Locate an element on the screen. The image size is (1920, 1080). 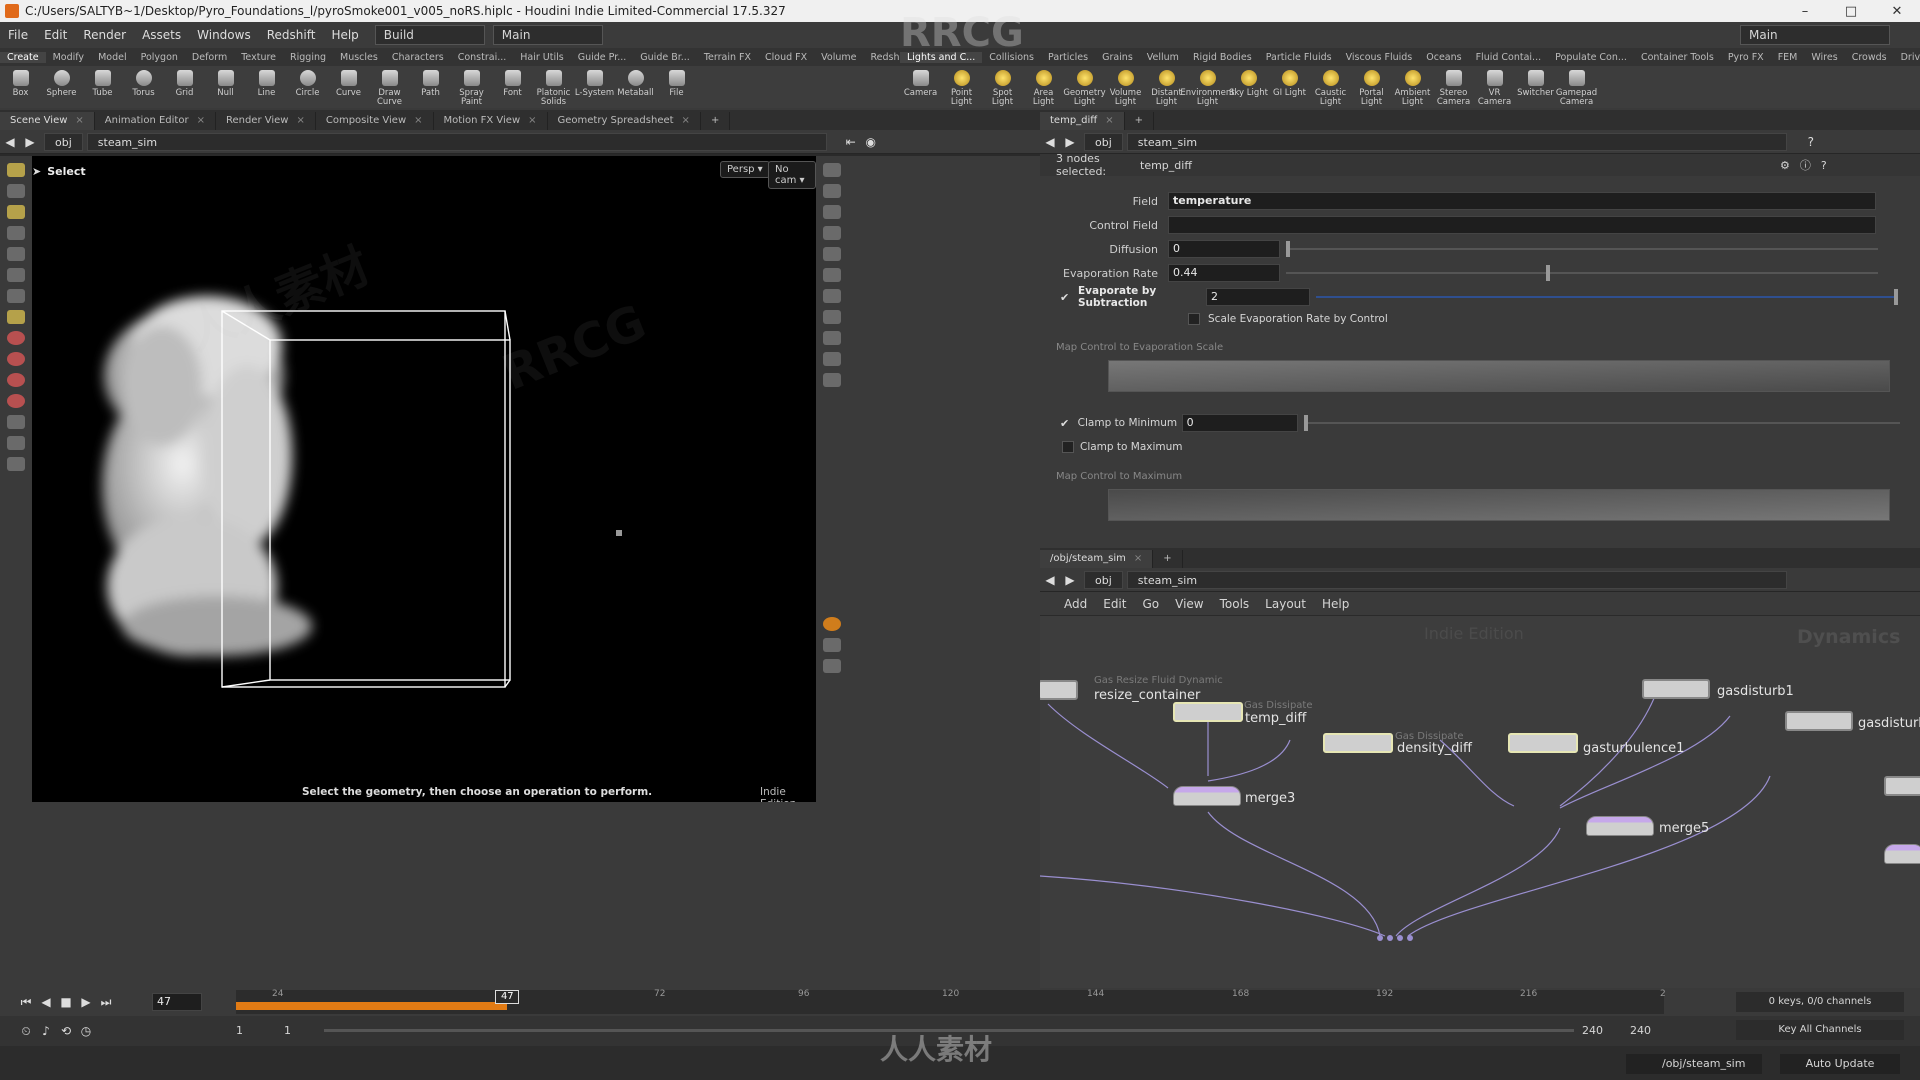
auto-update-menu: Auto Update is located at coordinates (1840, 1064).